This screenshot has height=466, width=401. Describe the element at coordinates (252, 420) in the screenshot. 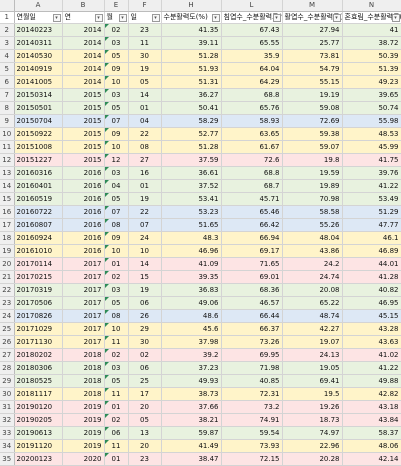

I see `cell-conifer: 74.91` at that location.